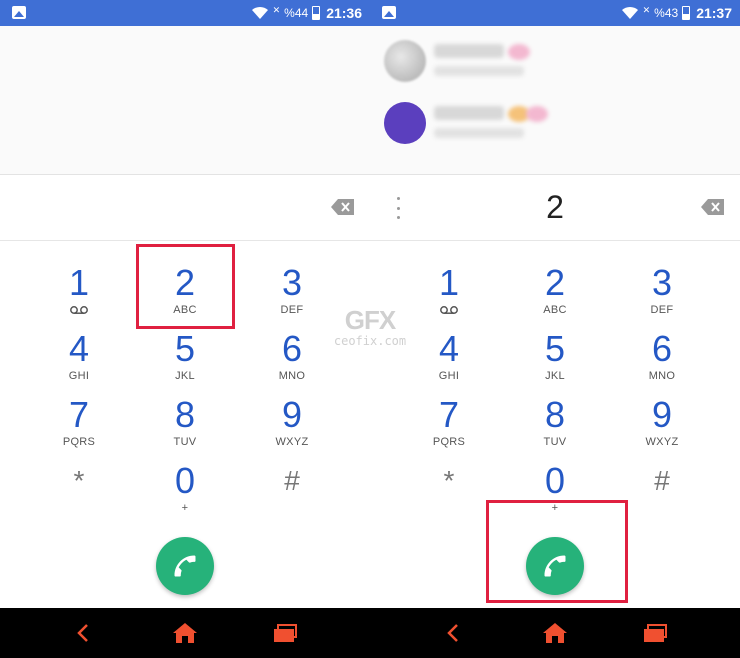 The image size is (740, 658). I want to click on dial-display, so click(185, 208).